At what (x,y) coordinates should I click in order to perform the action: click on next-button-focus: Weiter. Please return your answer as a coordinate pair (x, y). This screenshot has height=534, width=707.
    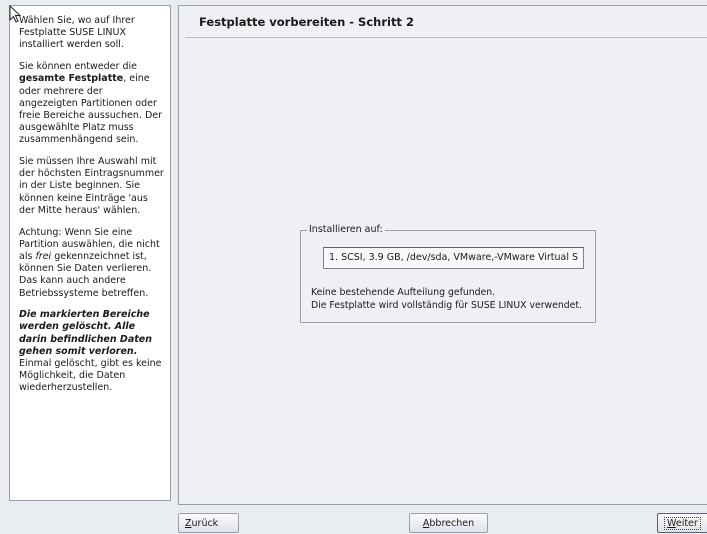
    Looking at the image, I should click on (682, 523).